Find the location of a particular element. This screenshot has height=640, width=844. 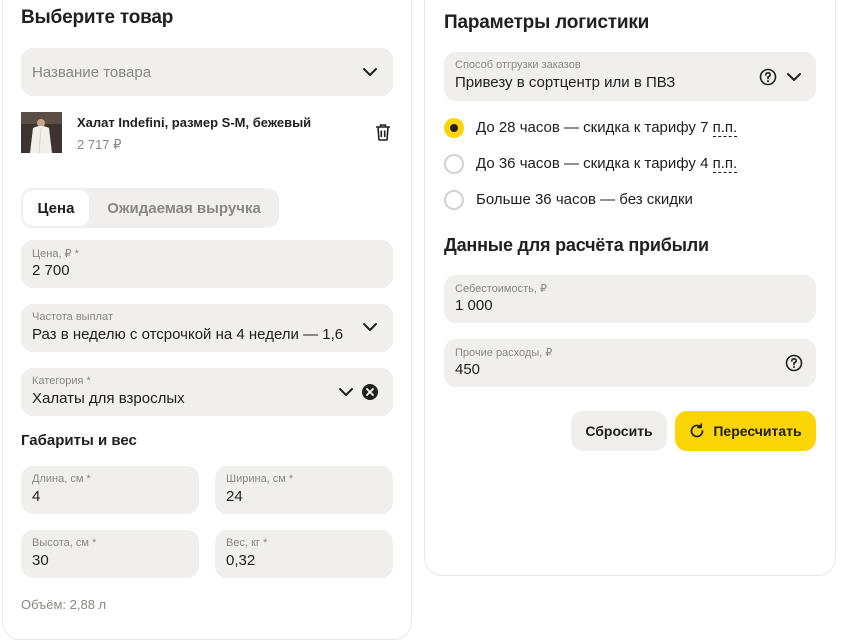

weight-label: Вес, кг * is located at coordinates (247, 543).